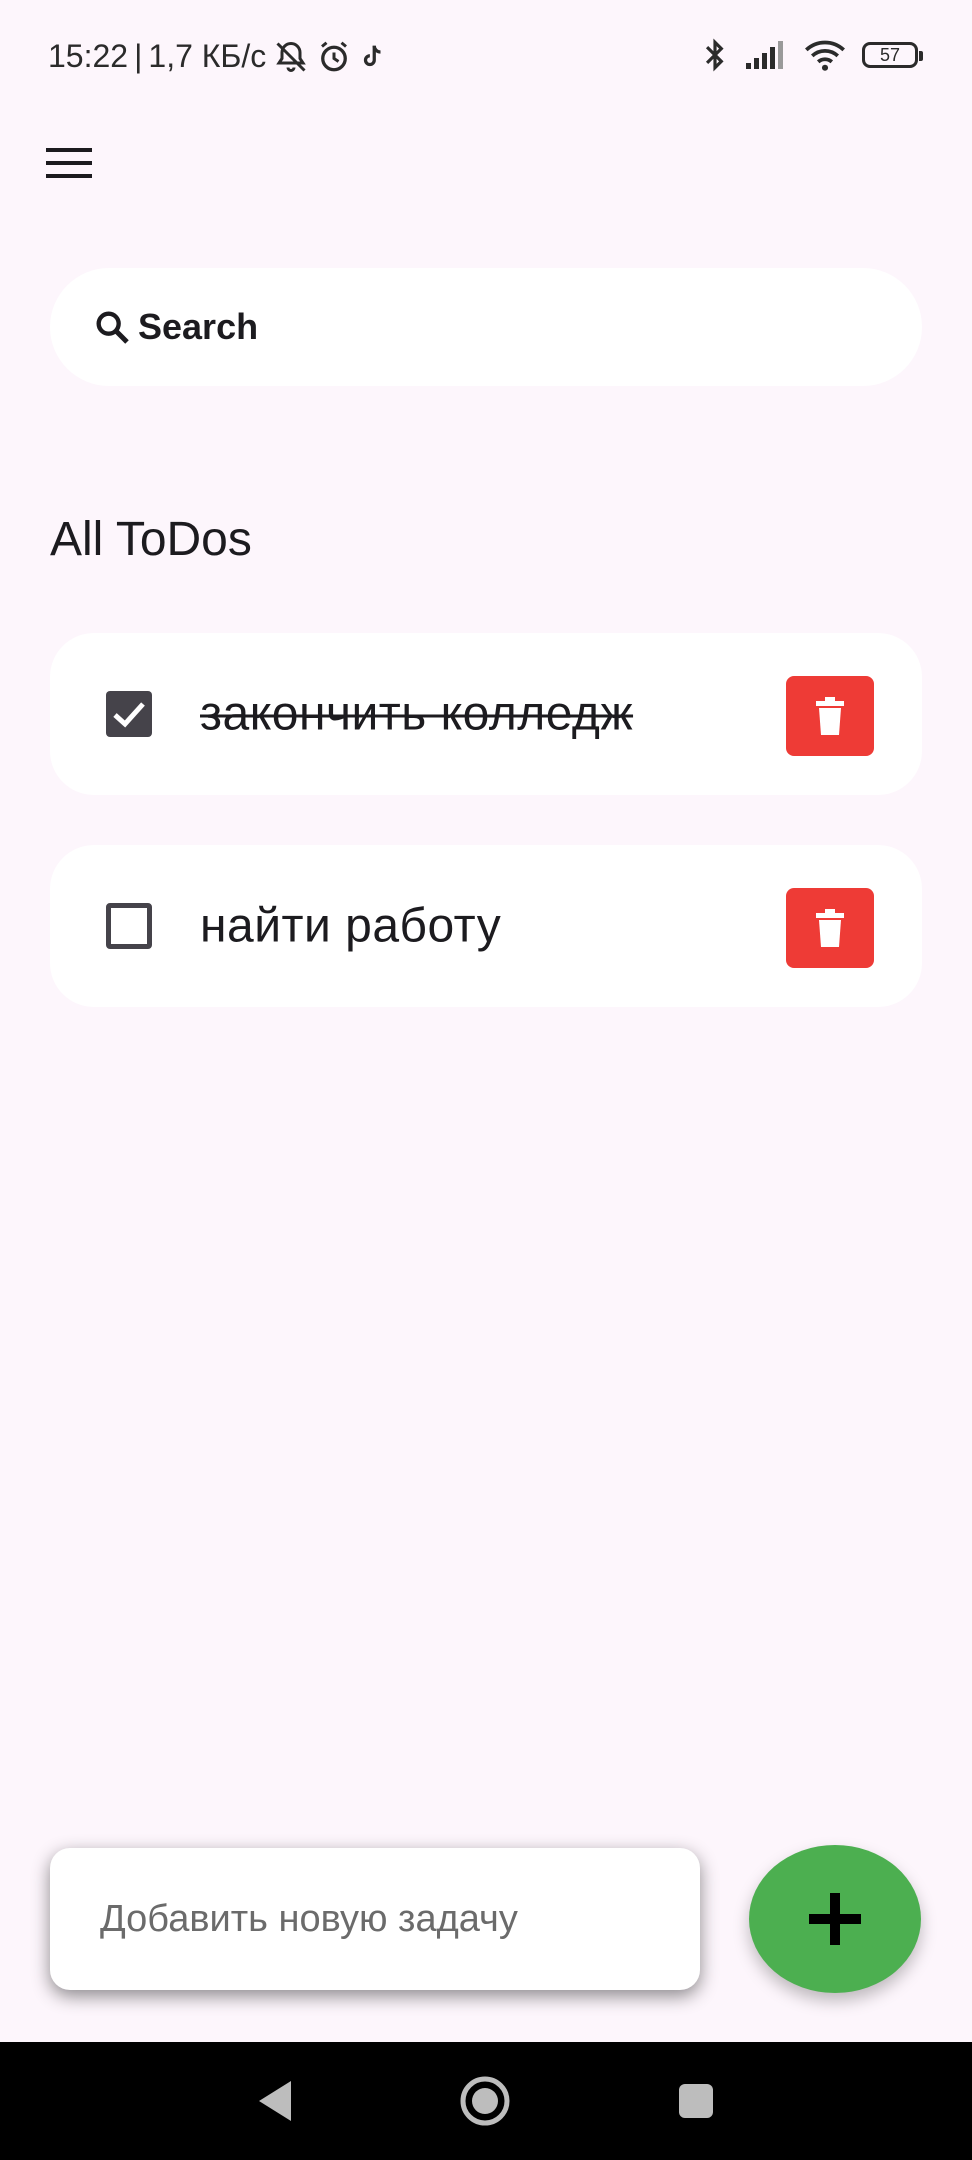 Image resolution: width=972 pixels, height=2160 pixels. Describe the element at coordinates (417, 714) in the screenshot. I see `todo-text: закончить колледж` at that location.